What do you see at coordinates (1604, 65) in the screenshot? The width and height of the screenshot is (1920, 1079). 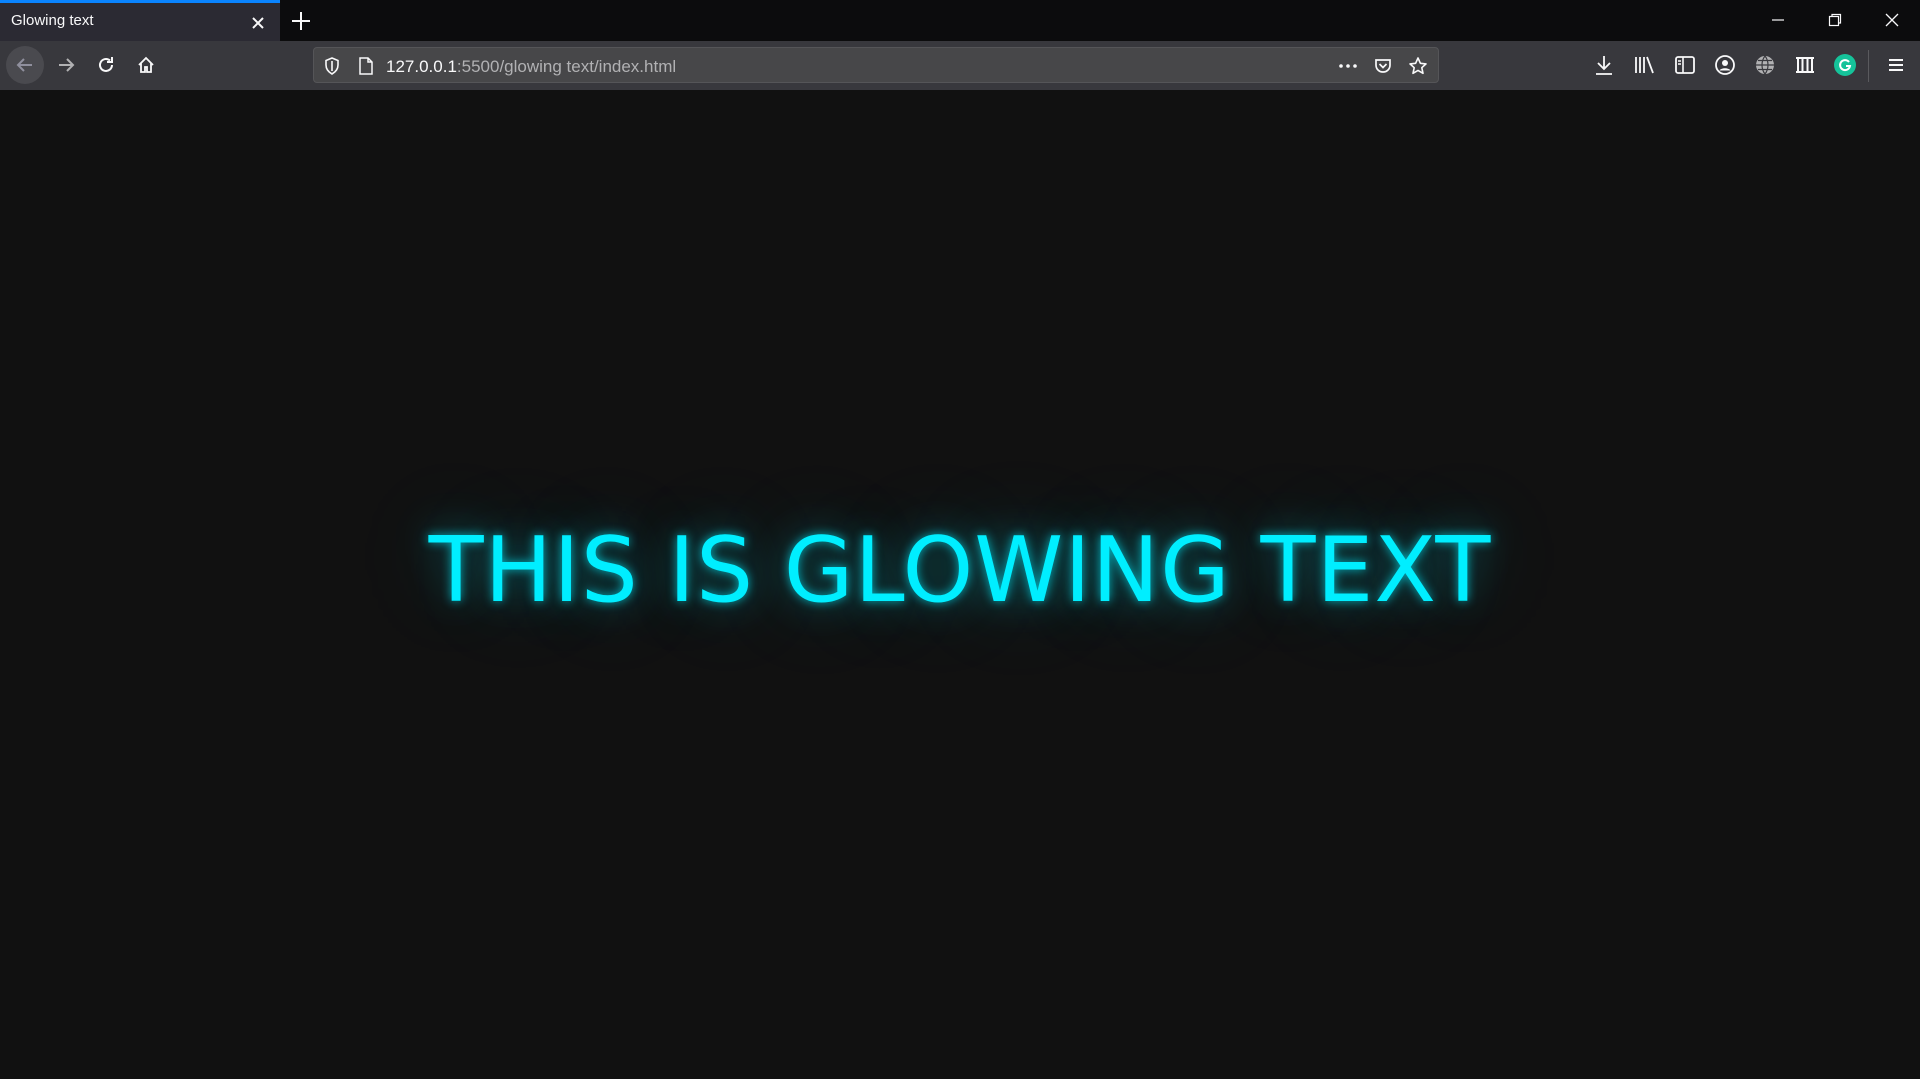 I see `download-icon` at bounding box center [1604, 65].